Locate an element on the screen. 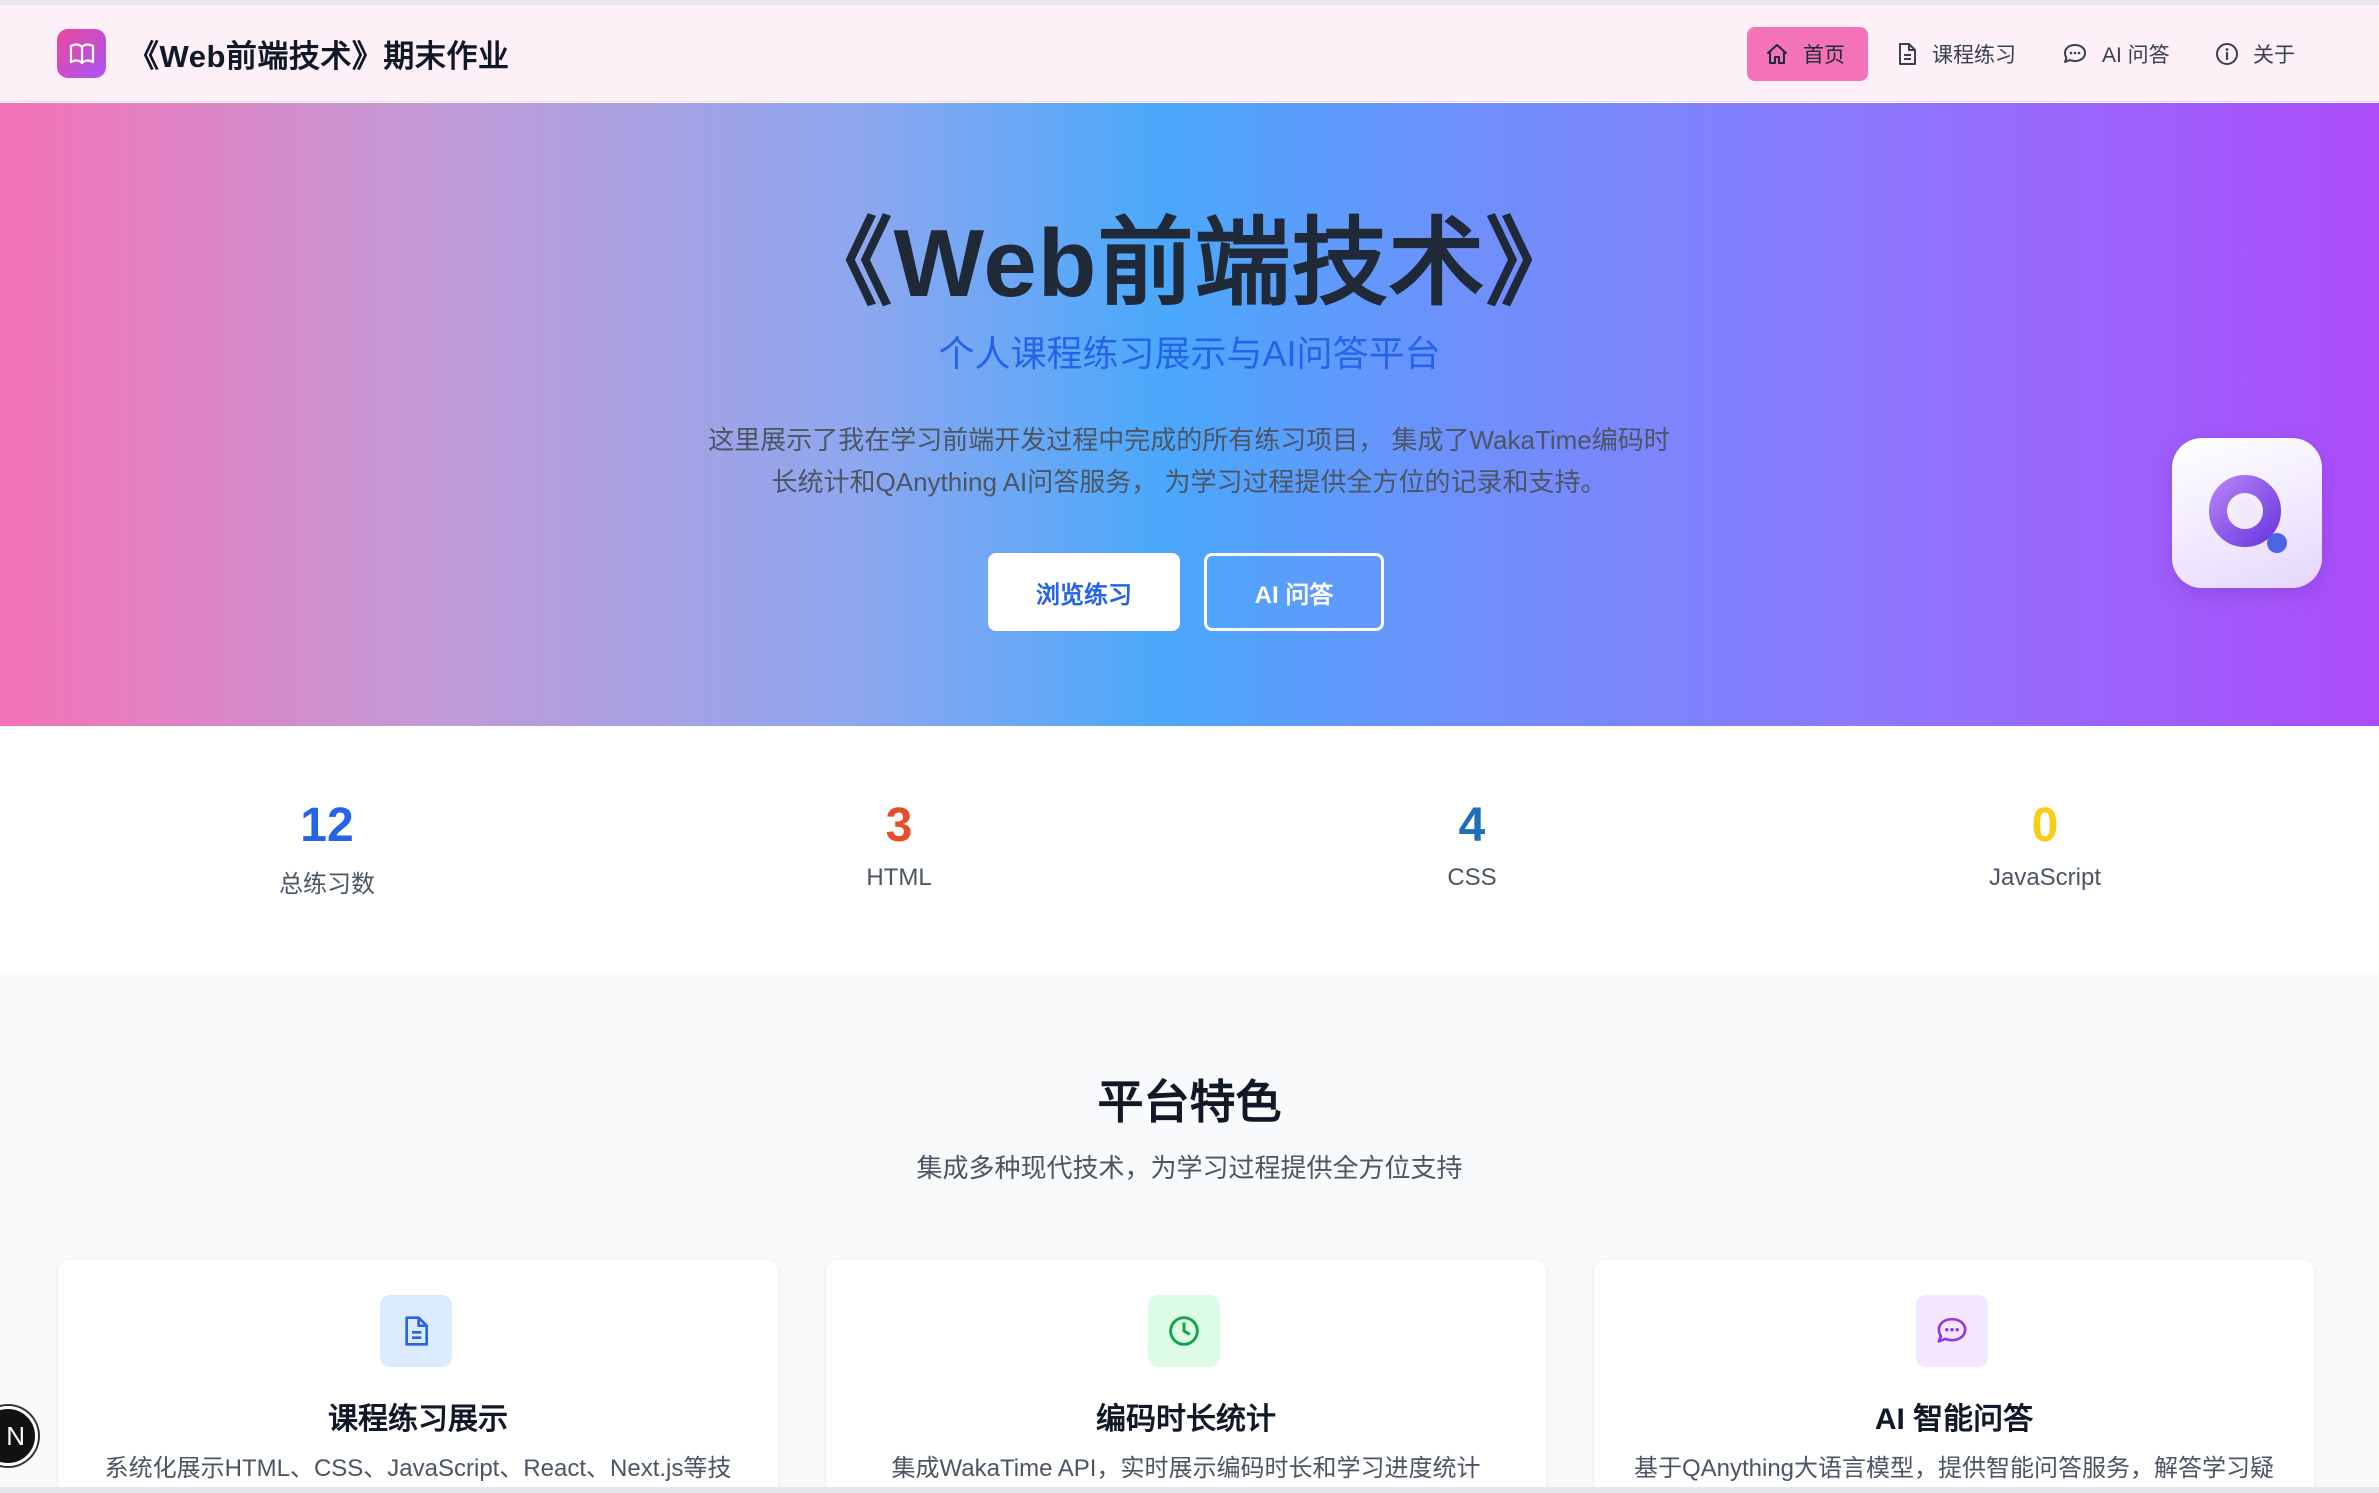 The height and width of the screenshot is (1493, 2379). nav-about: 关于 is located at coordinates (2255, 54).